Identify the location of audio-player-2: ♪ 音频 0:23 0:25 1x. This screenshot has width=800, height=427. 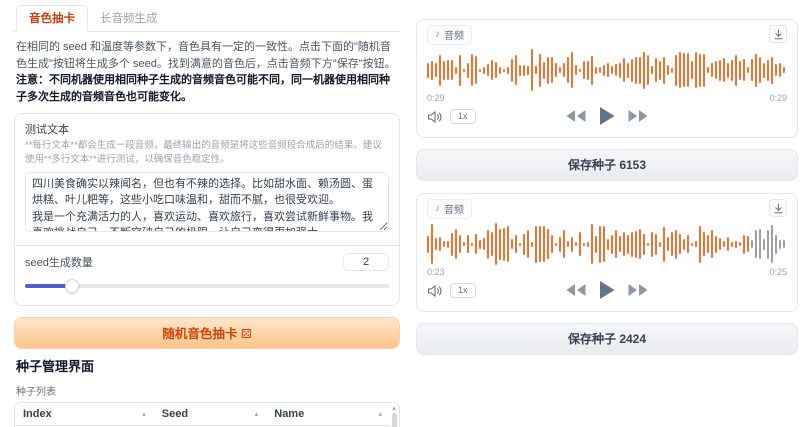
(607, 252).